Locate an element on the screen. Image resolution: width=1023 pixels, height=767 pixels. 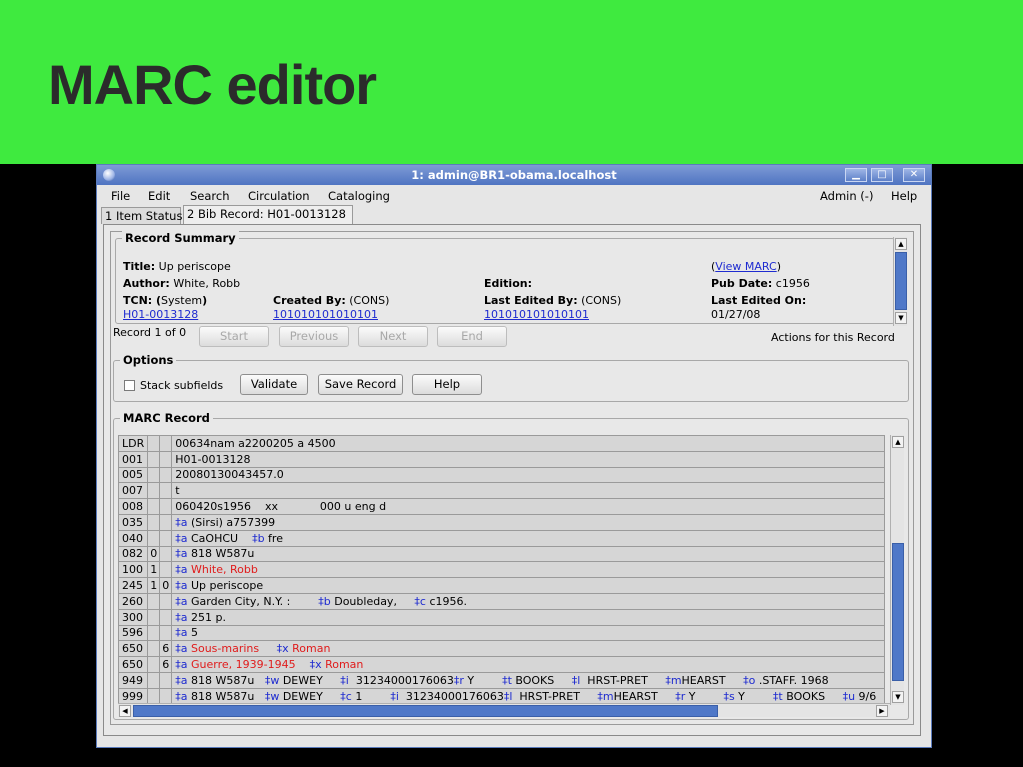
marc-vscrollbar: ▲ ▼ is located at coordinates (897, 570).